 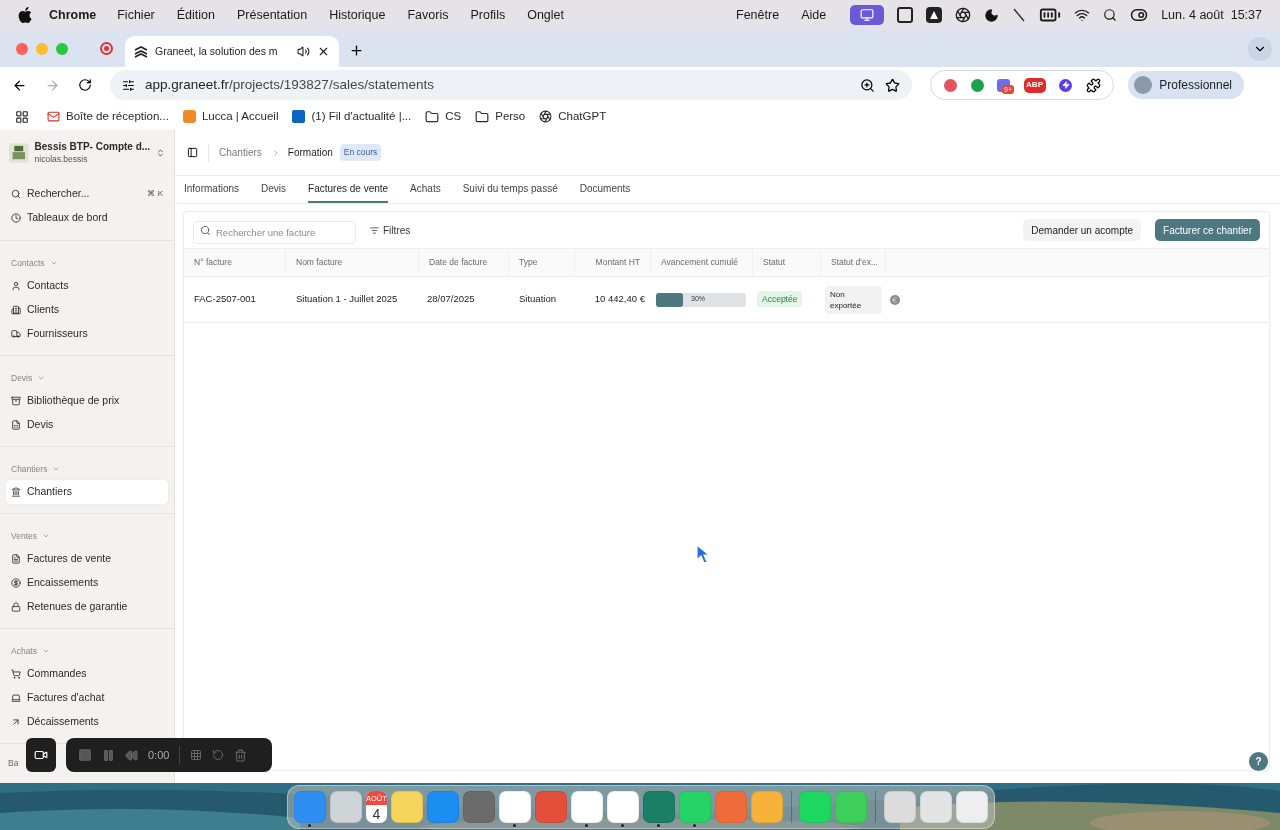 I want to click on pause-icon, so click(x=108, y=755).